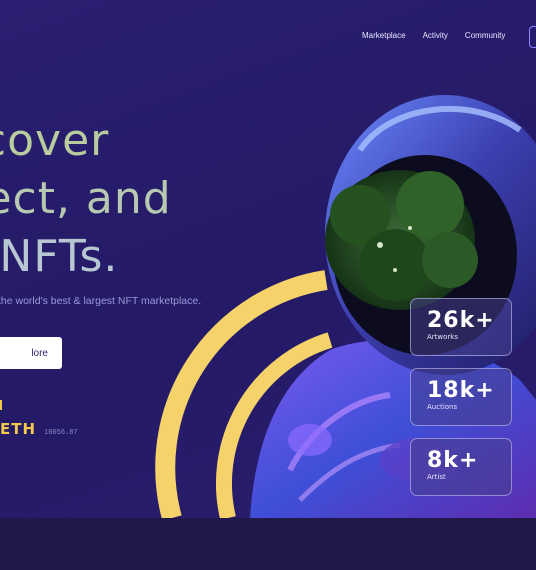  I want to click on explore-button-label: lore, so click(39, 353).